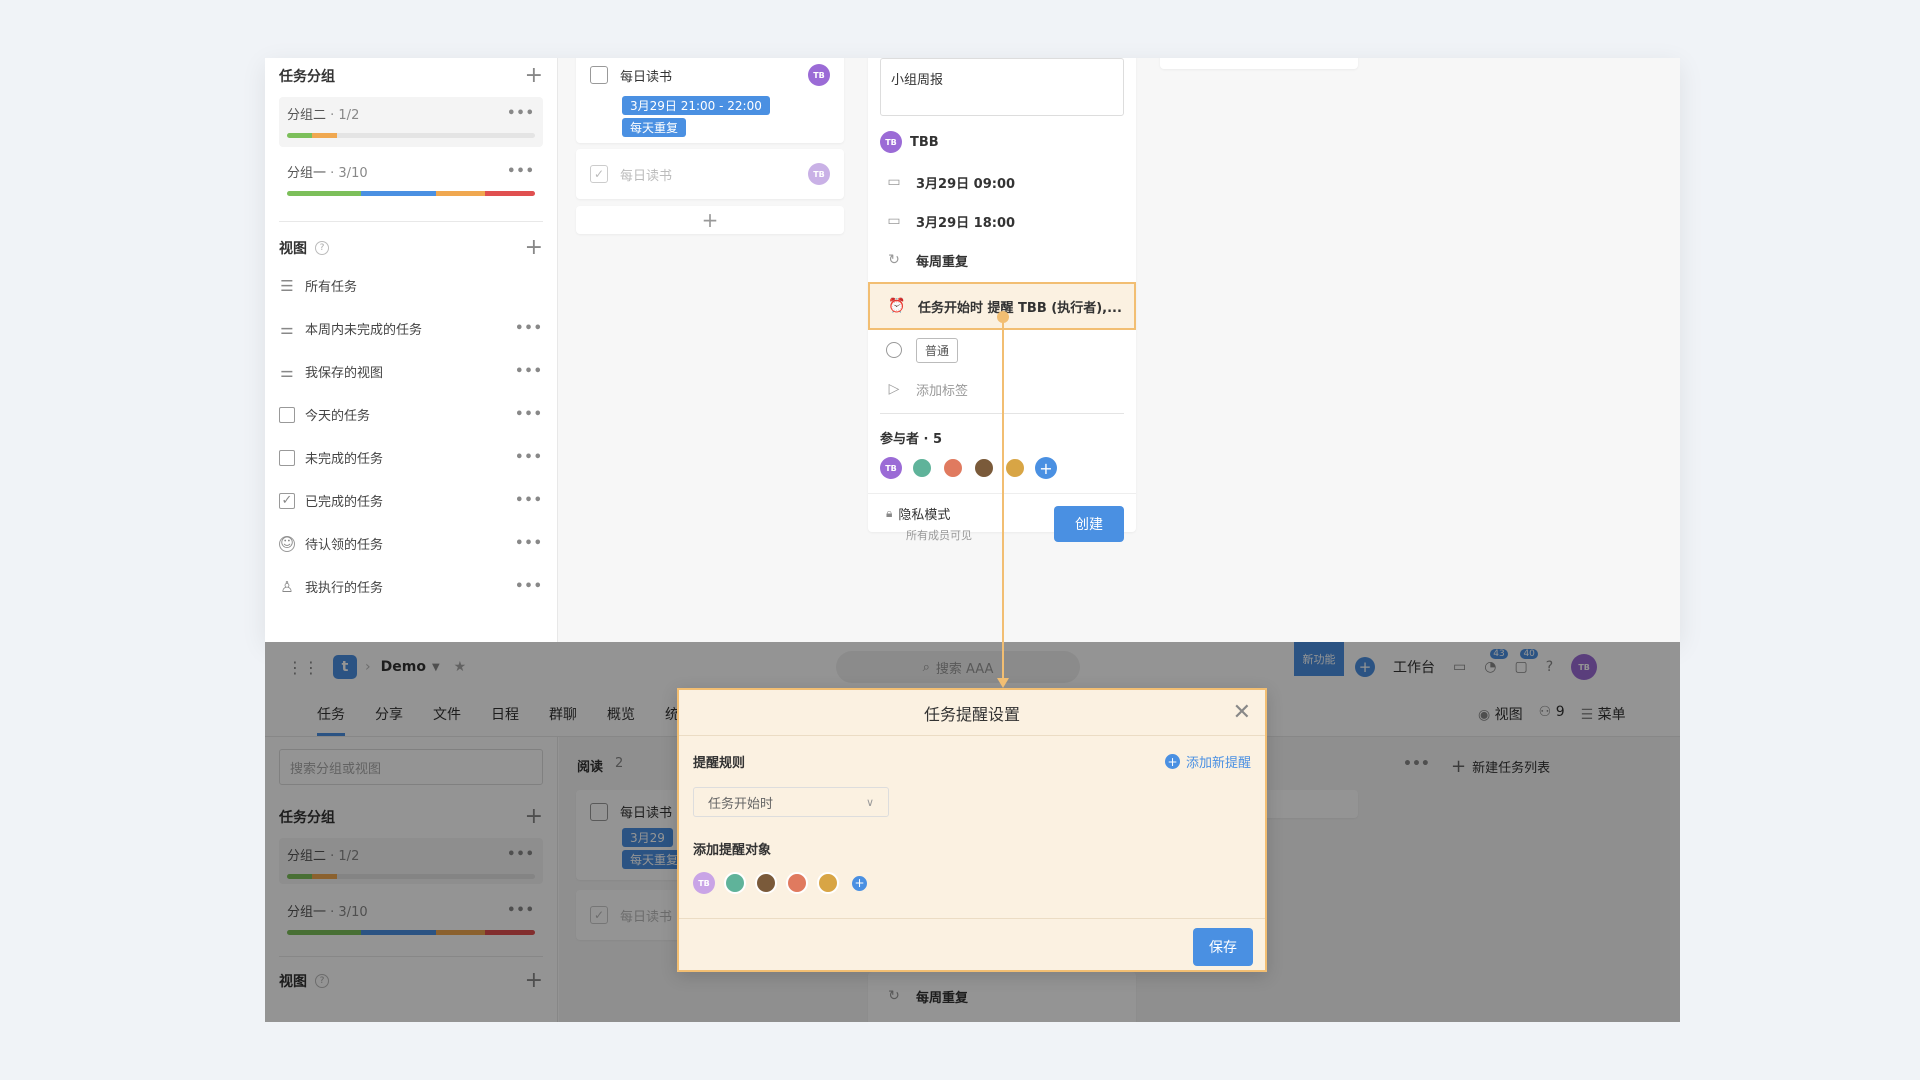 This screenshot has width=1920, height=1080. I want to click on connector-dot, so click(1003, 317).